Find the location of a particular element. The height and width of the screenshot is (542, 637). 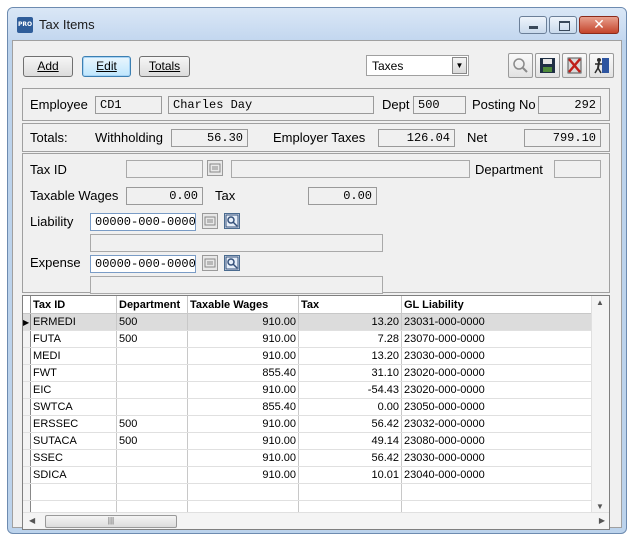

cell-tax: 10.01 is located at coordinates (350, 475).